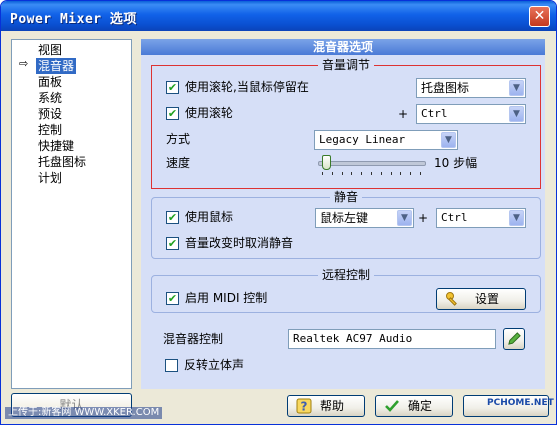 Image resolution: width=557 pixels, height=425 pixels. What do you see at coordinates (172, 243) in the screenshot?
I see `unmute-on-change-checkbox: ✔` at bounding box center [172, 243].